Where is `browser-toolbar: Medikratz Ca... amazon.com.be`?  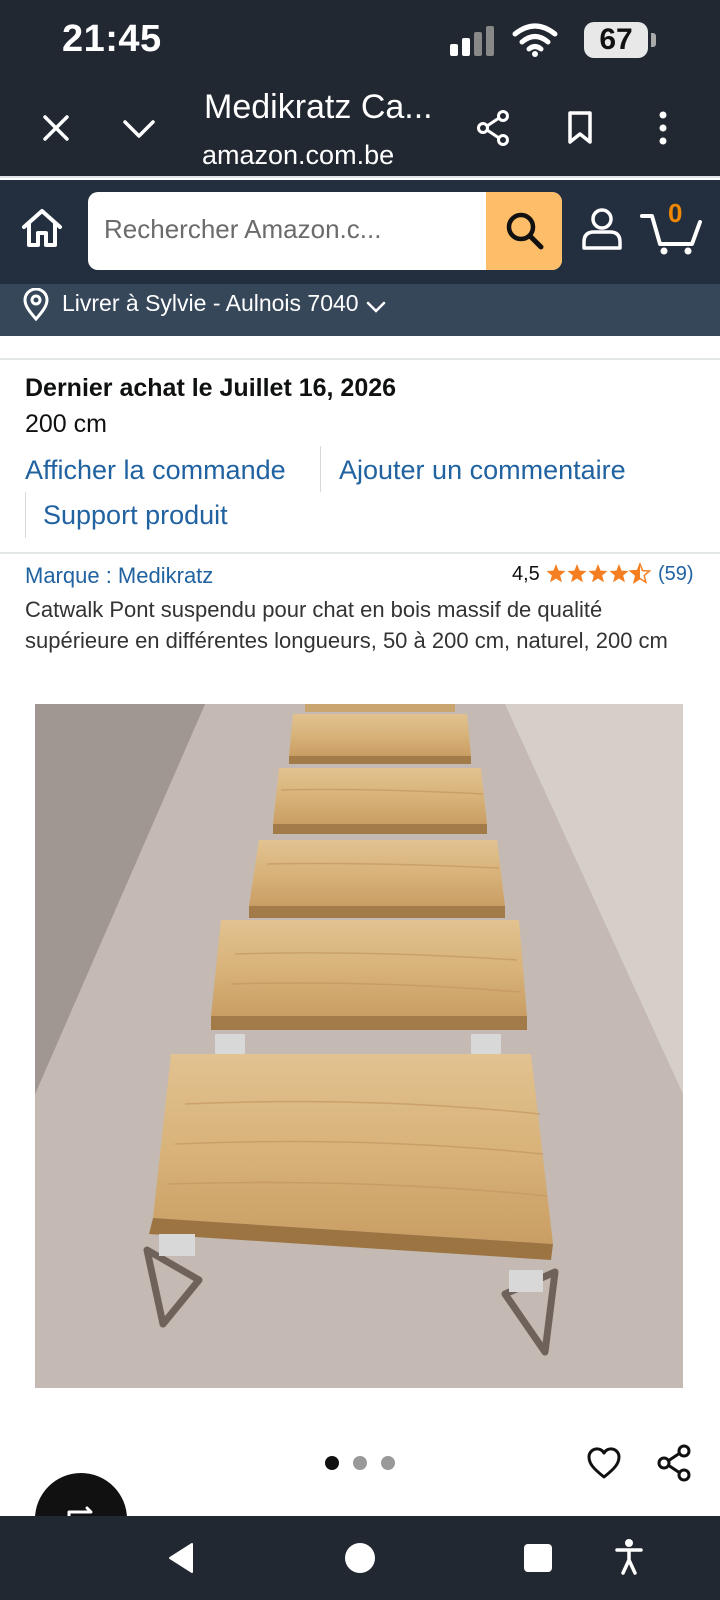 browser-toolbar: Medikratz Ca... amazon.com.be is located at coordinates (360, 129).